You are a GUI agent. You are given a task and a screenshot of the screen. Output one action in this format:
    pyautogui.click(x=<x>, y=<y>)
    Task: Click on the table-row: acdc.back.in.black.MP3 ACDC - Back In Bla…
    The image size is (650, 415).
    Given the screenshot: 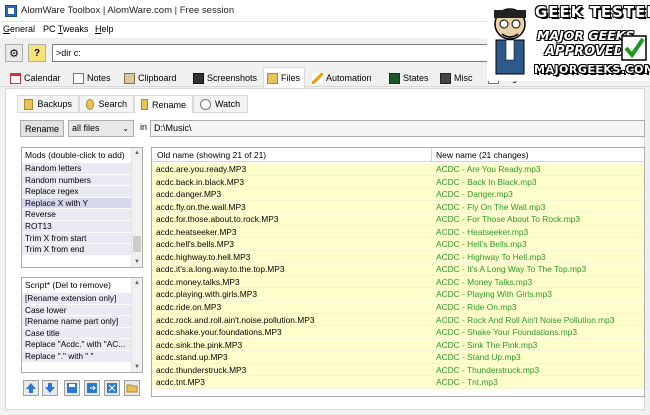 What is the action you would take?
    pyautogui.click(x=398, y=182)
    